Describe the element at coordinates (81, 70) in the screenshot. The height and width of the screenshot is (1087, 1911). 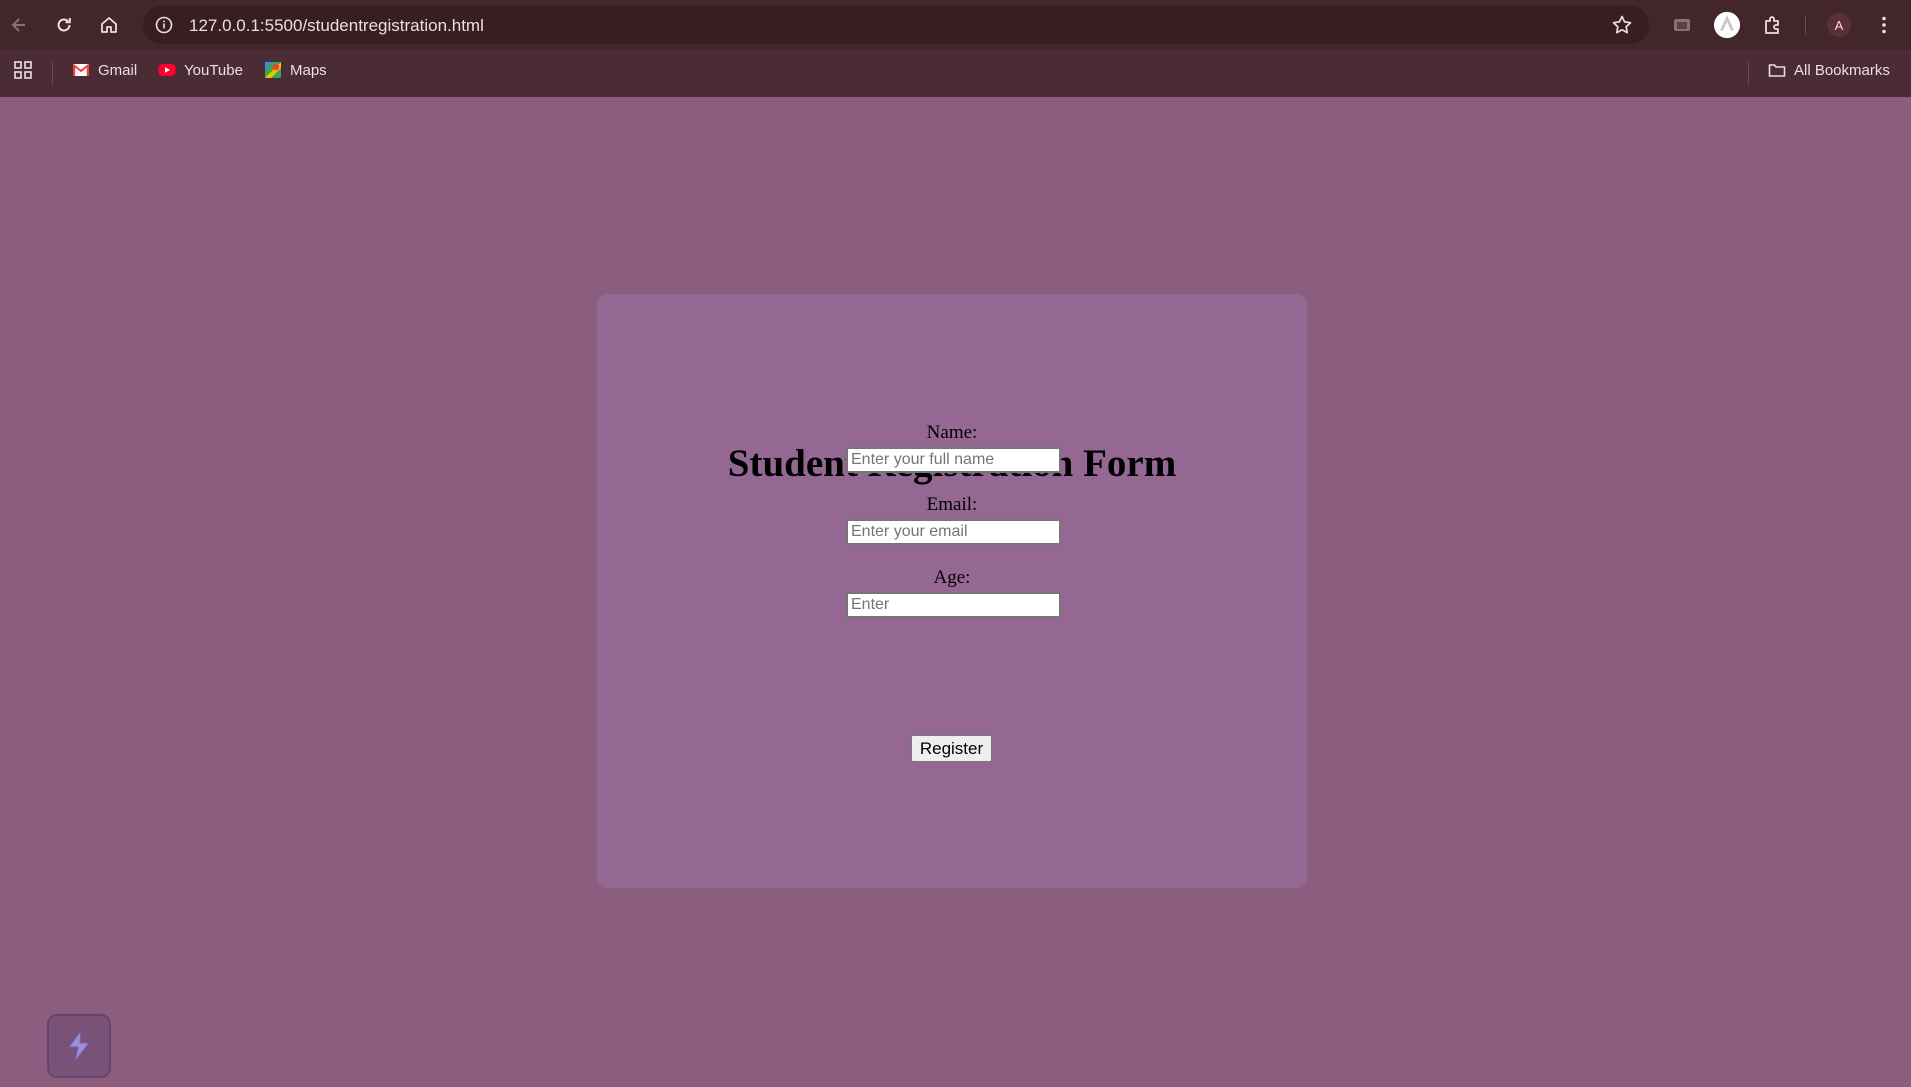
I see `gmail-icon` at that location.